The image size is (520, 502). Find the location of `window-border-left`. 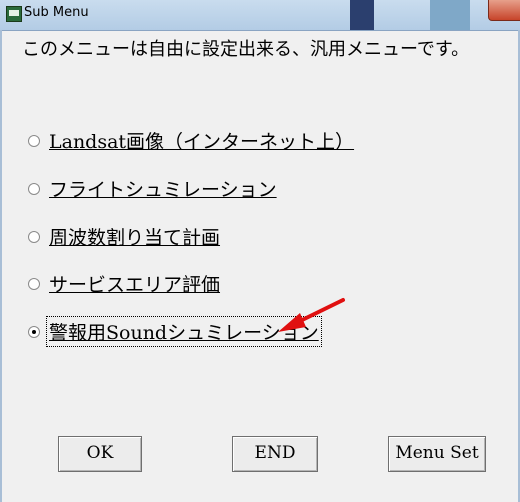

window-border-left is located at coordinates (1, 266).